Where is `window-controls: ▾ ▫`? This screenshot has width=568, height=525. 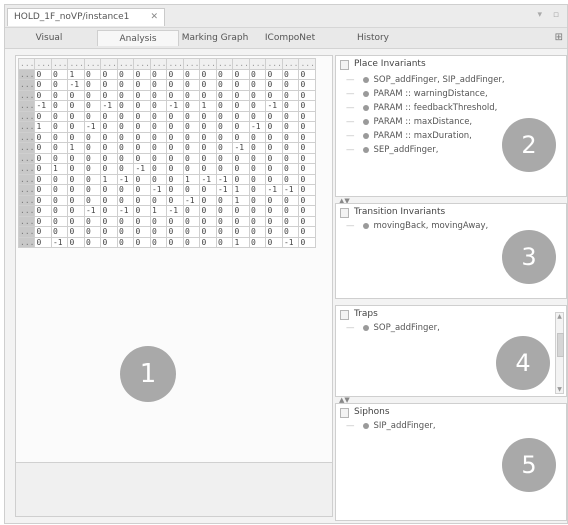 window-controls: ▾ ▫ is located at coordinates (550, 15).